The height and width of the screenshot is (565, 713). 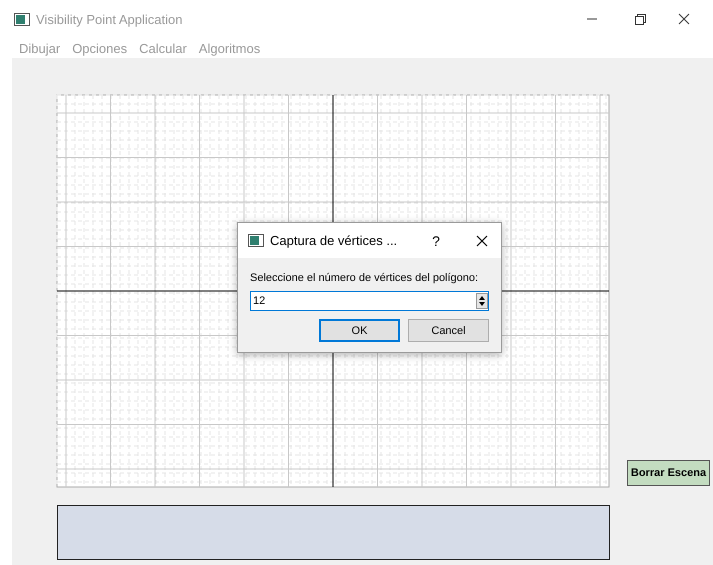 What do you see at coordinates (668, 473) in the screenshot?
I see `clear-scene-button: Borrar Escena` at bounding box center [668, 473].